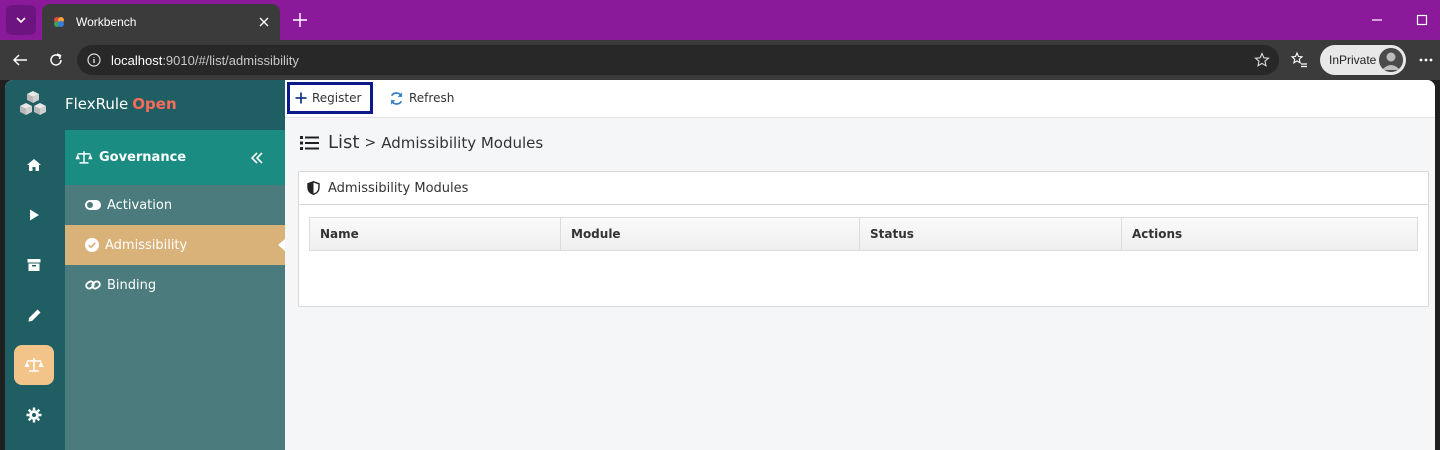  What do you see at coordinates (281, 245) in the screenshot?
I see `active-indicator` at bounding box center [281, 245].